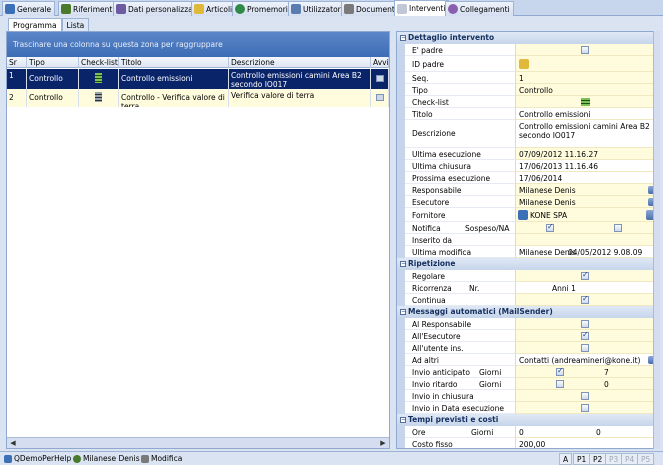  Describe the element at coordinates (214, 8) in the screenshot. I see `tab-articoli: Articoli` at that location.